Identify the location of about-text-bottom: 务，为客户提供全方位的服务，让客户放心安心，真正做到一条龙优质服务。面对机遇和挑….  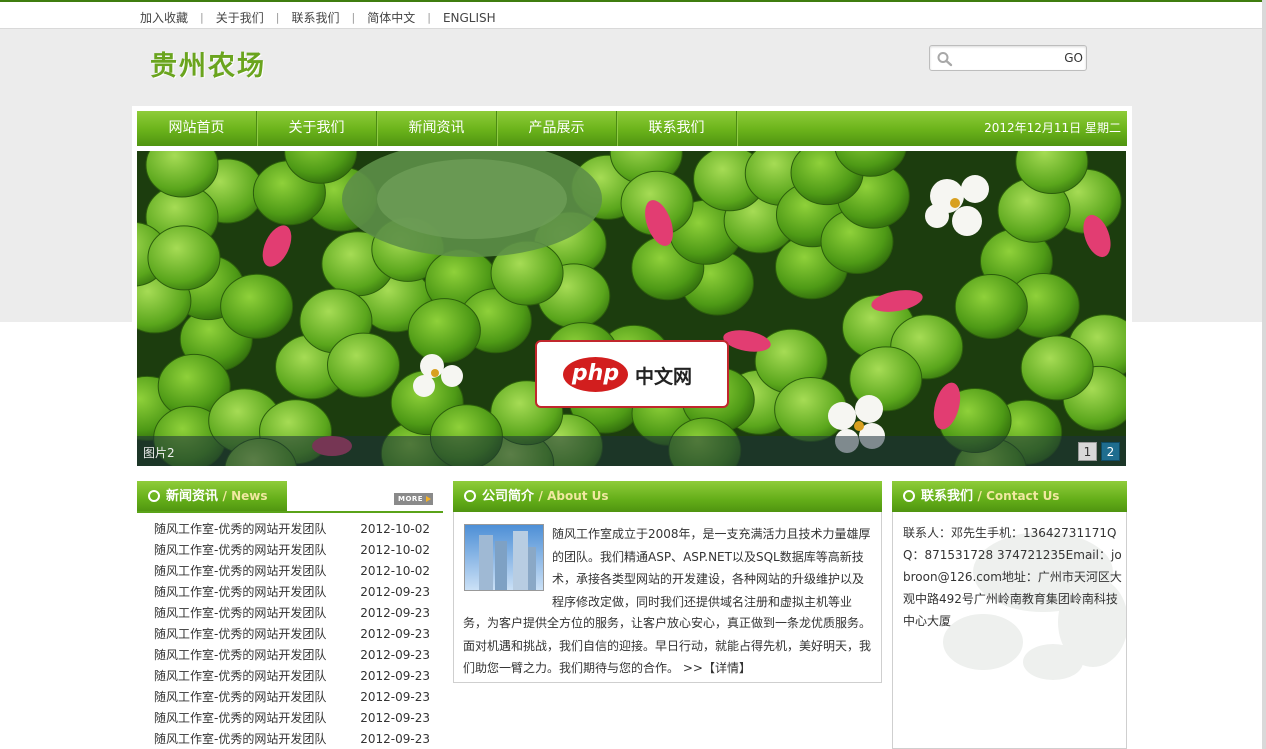
(668, 646).